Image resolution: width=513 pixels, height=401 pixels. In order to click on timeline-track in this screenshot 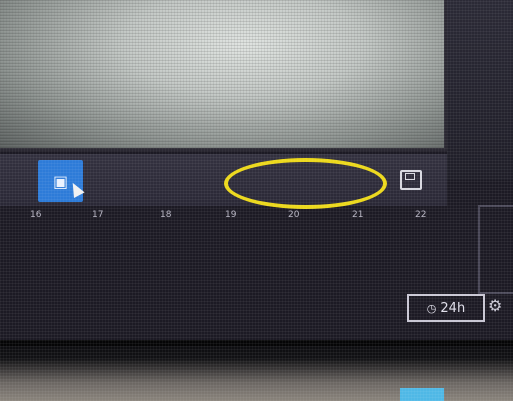, I will do `click(223, 221)`.